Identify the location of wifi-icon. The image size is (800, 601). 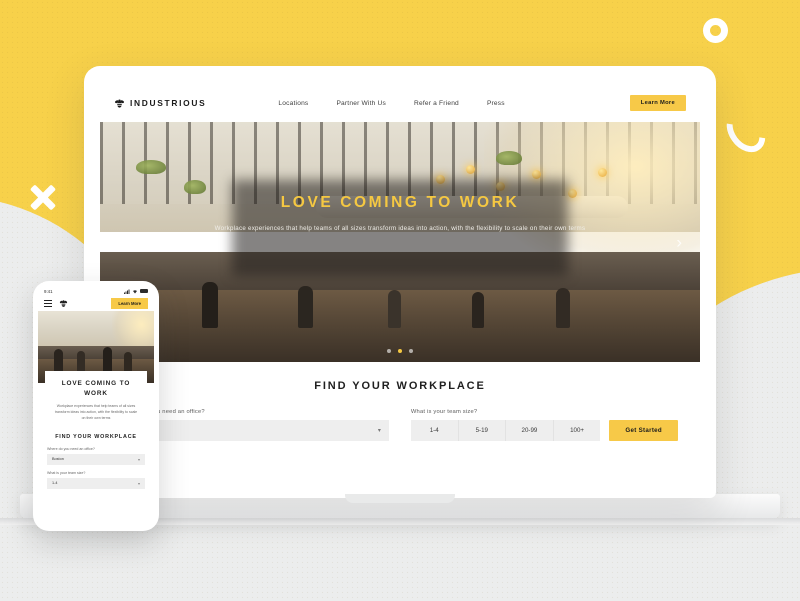
(135, 291).